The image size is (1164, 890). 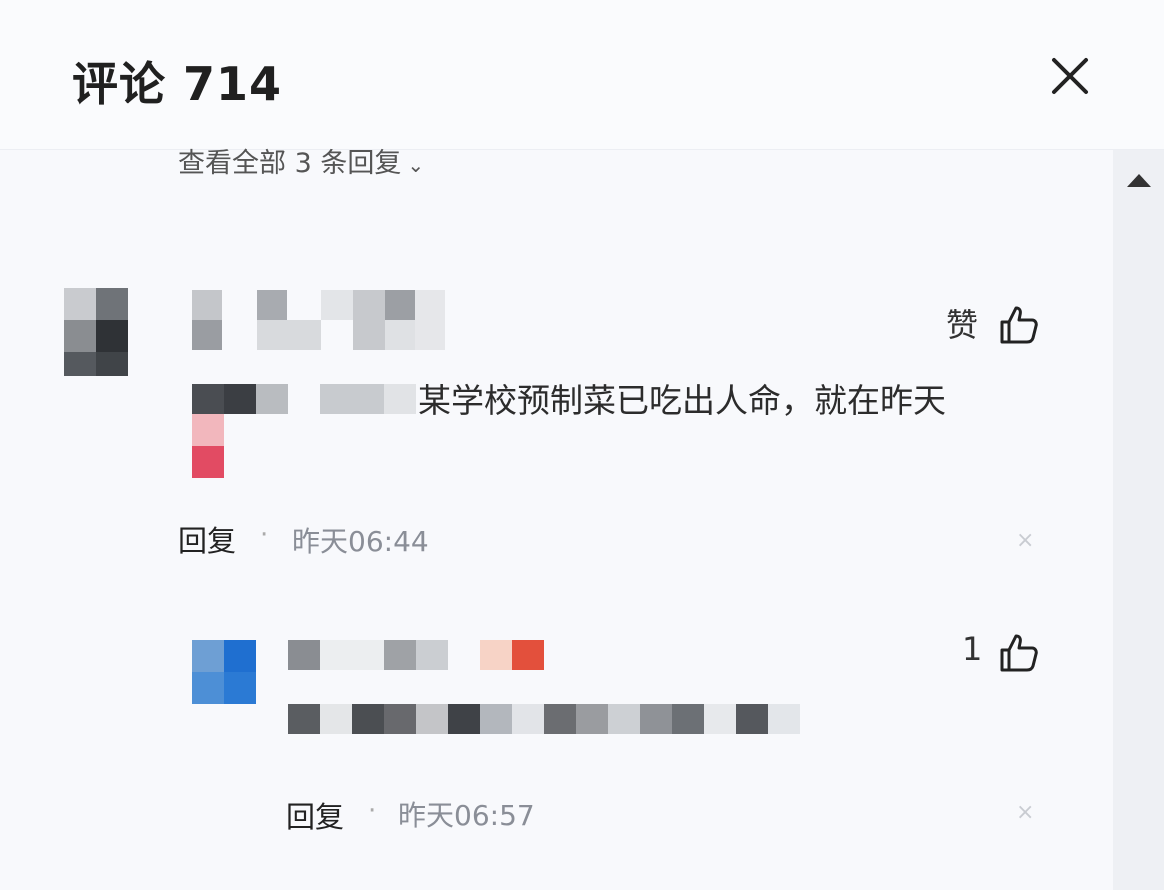 I want to click on close-button, so click(x=1070, y=76).